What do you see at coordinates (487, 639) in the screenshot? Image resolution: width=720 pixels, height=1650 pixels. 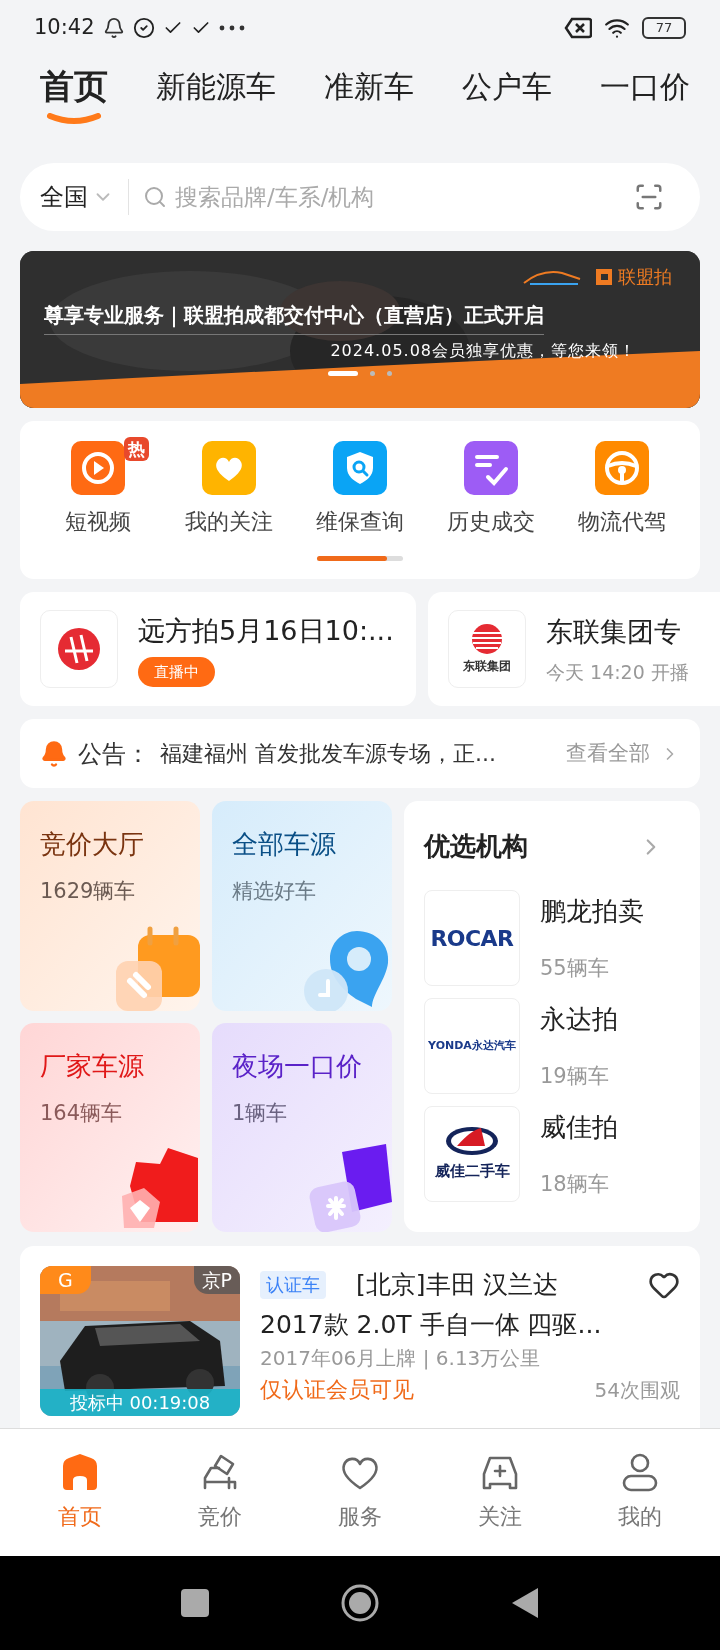 I see `striped-globe-icon` at bounding box center [487, 639].